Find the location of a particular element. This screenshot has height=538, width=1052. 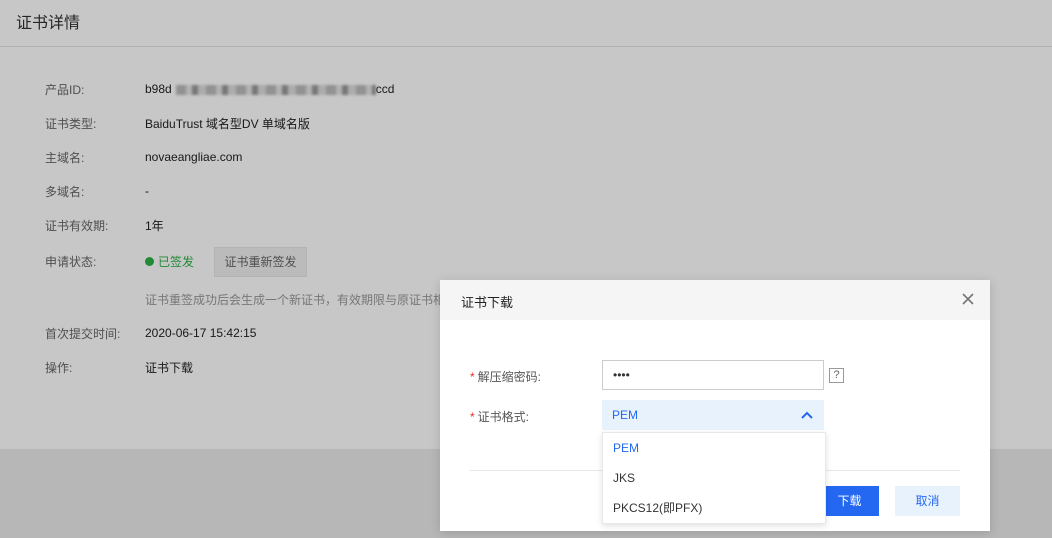

password-input: •••• is located at coordinates (713, 375).